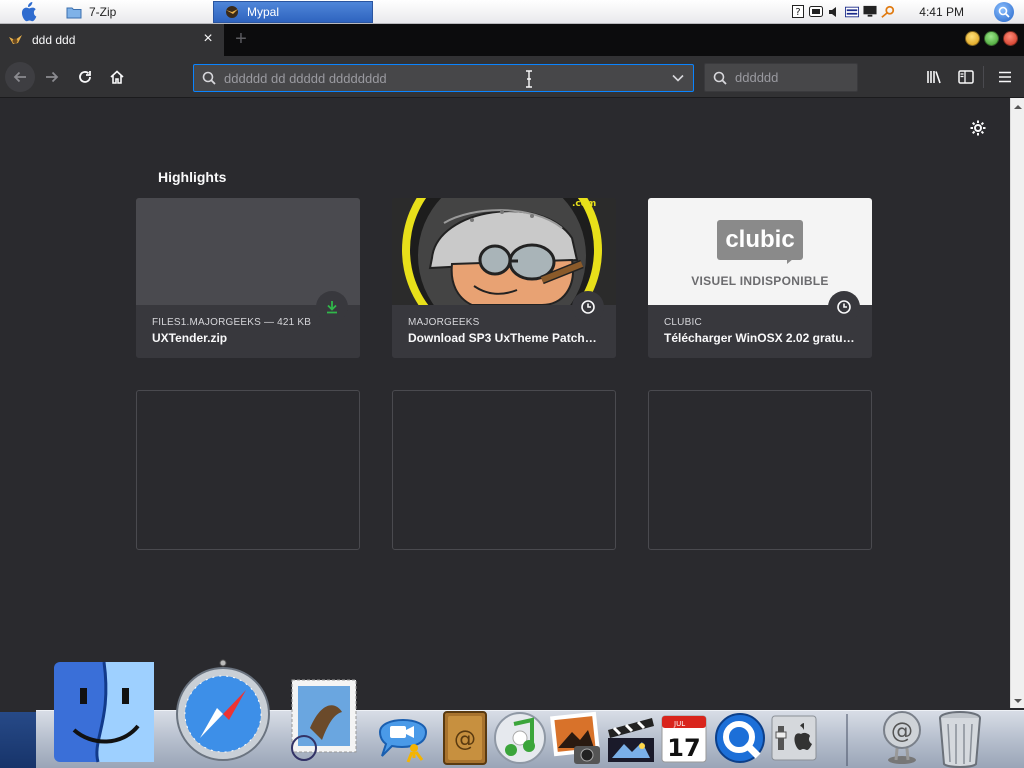  What do you see at coordinates (447, 78) in the screenshot?
I see `url-input` at bounding box center [447, 78].